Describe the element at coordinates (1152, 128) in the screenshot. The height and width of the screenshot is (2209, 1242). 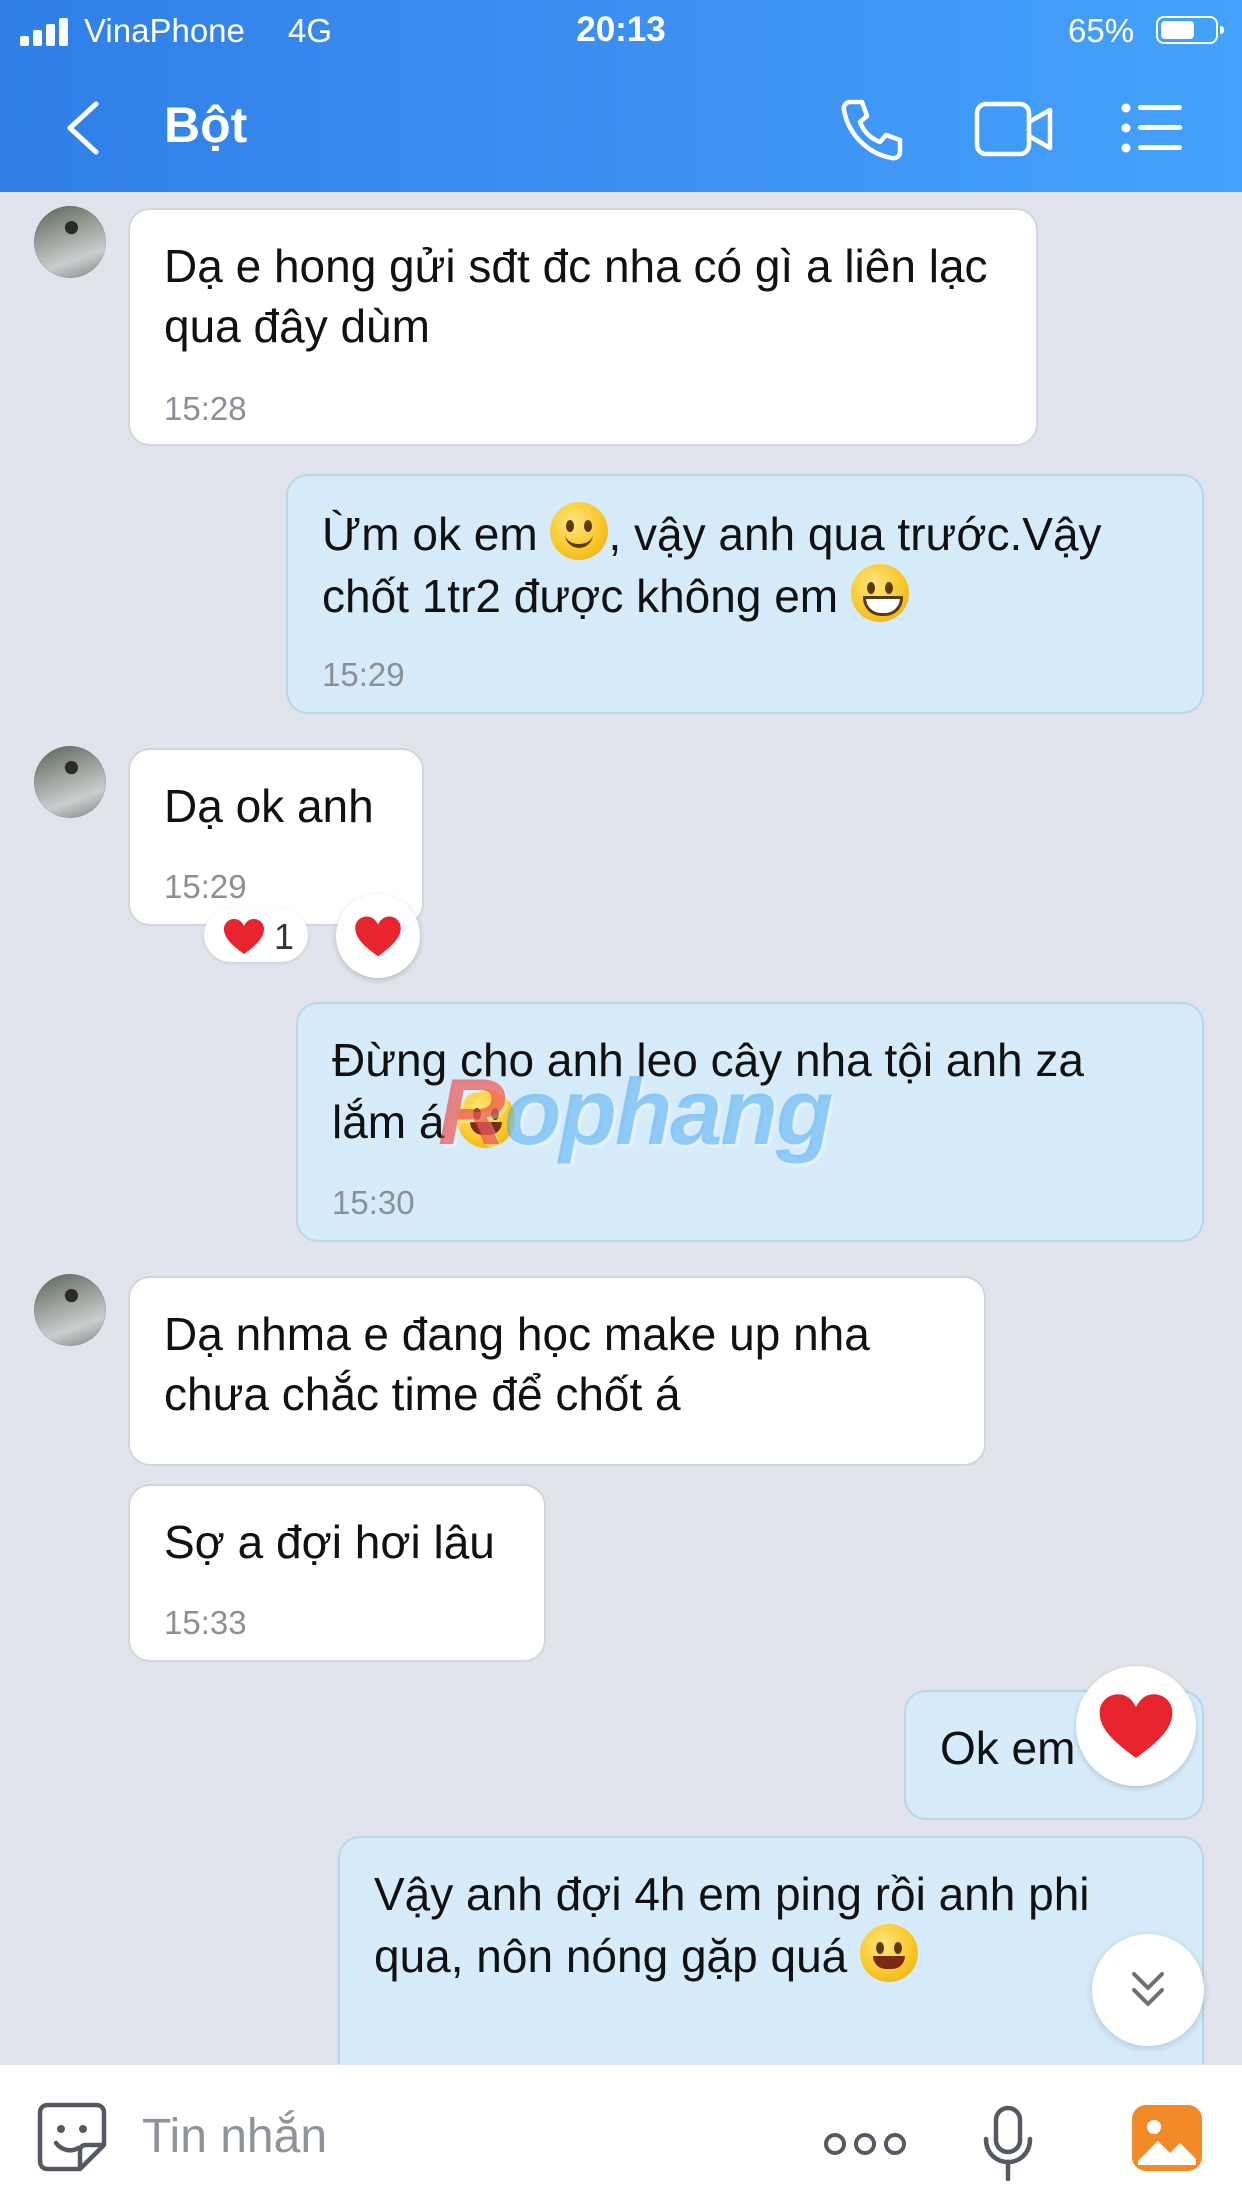
I see `menu-icon` at that location.